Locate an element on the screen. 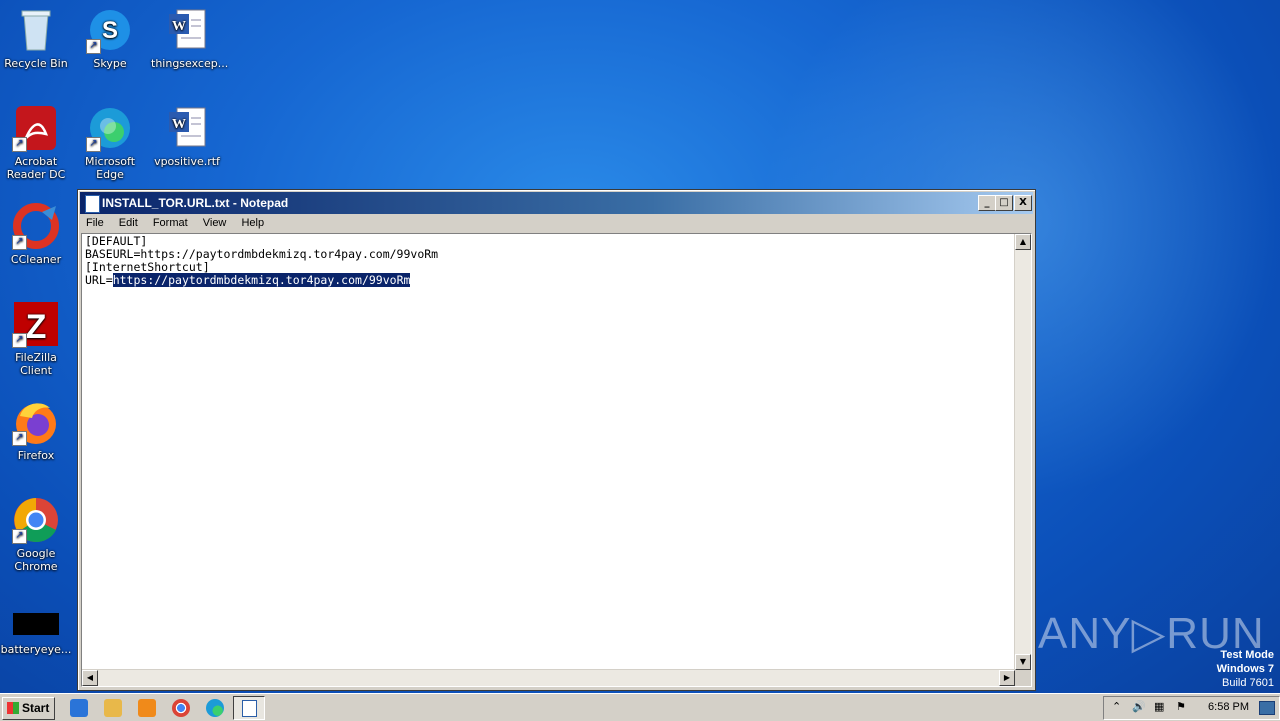 The image size is (1280, 721). desktop-icon-word-doc-2: W vpositive.rtf is located at coordinates (187, 136).